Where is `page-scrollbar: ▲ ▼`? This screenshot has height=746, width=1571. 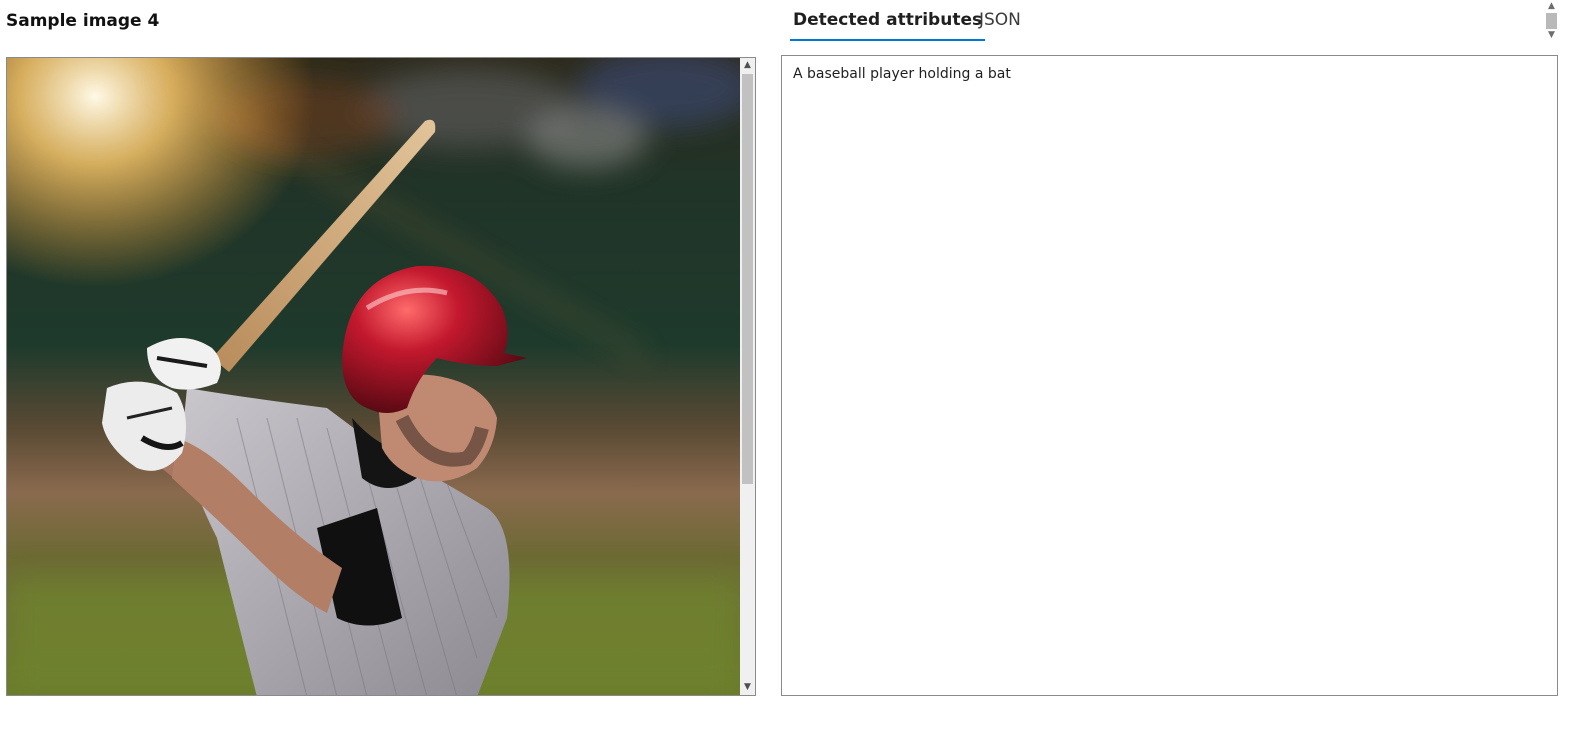 page-scrollbar: ▲ ▼ is located at coordinates (1551, 21).